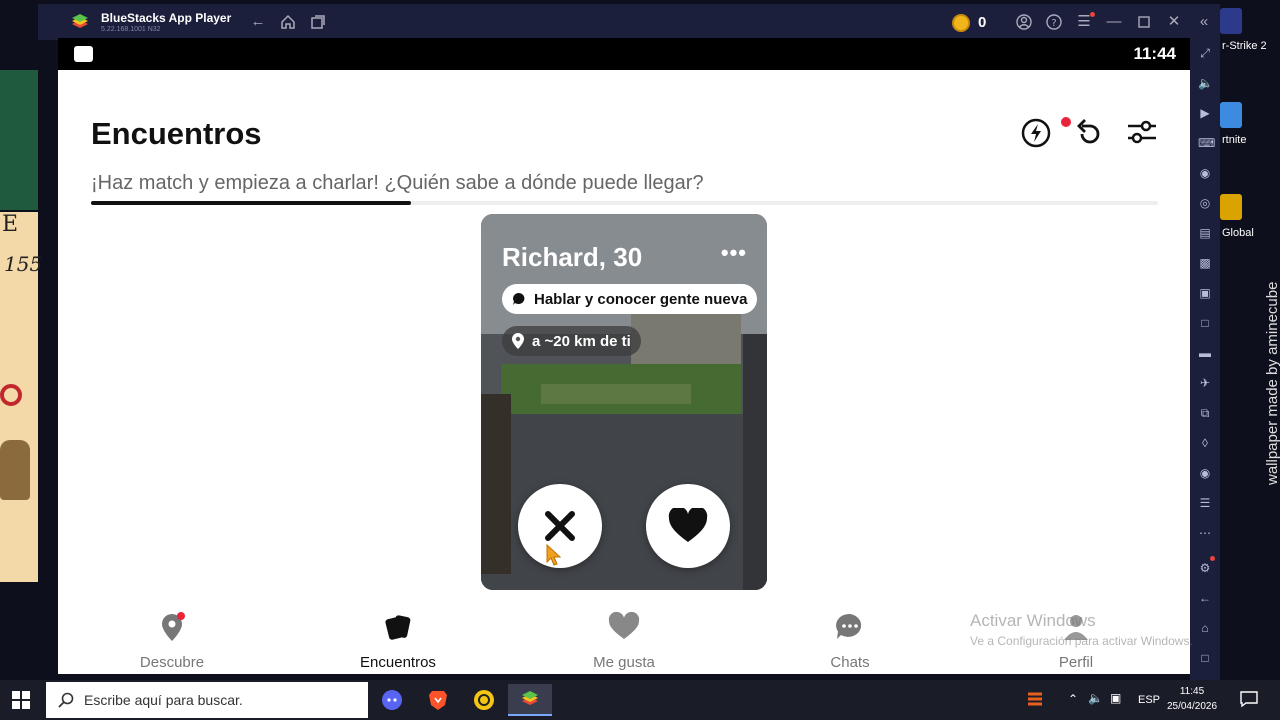  Describe the element at coordinates (1035, 700) in the screenshot. I see `tray-app-icon` at that location.